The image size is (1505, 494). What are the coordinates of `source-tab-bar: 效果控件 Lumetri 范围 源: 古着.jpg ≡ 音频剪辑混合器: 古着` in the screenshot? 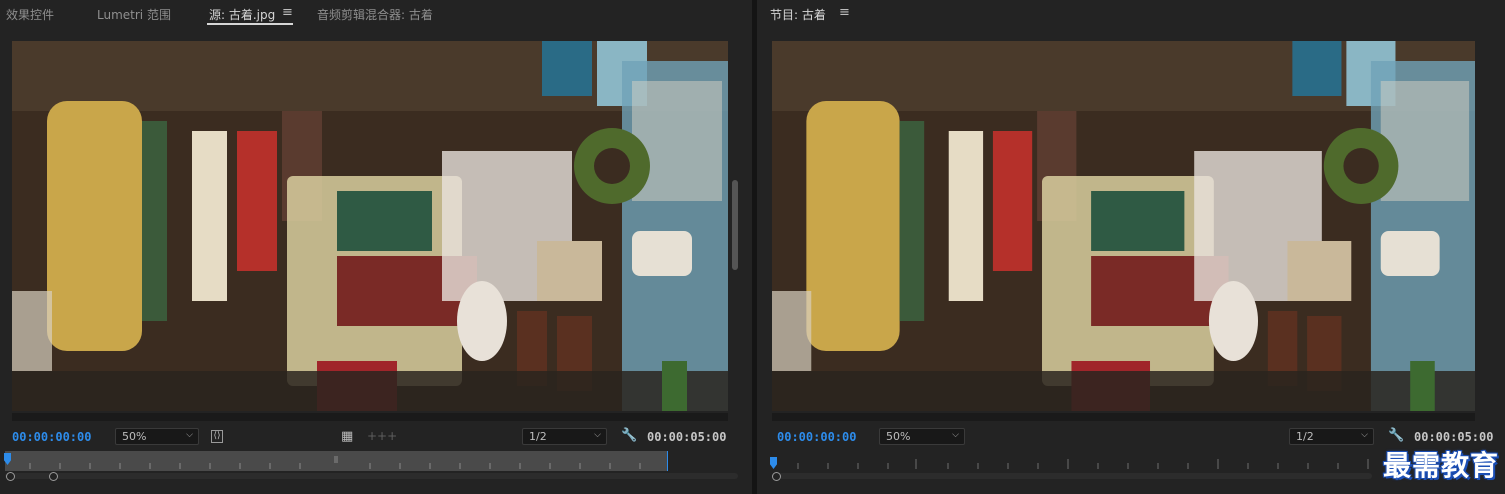 It's located at (376, 14).